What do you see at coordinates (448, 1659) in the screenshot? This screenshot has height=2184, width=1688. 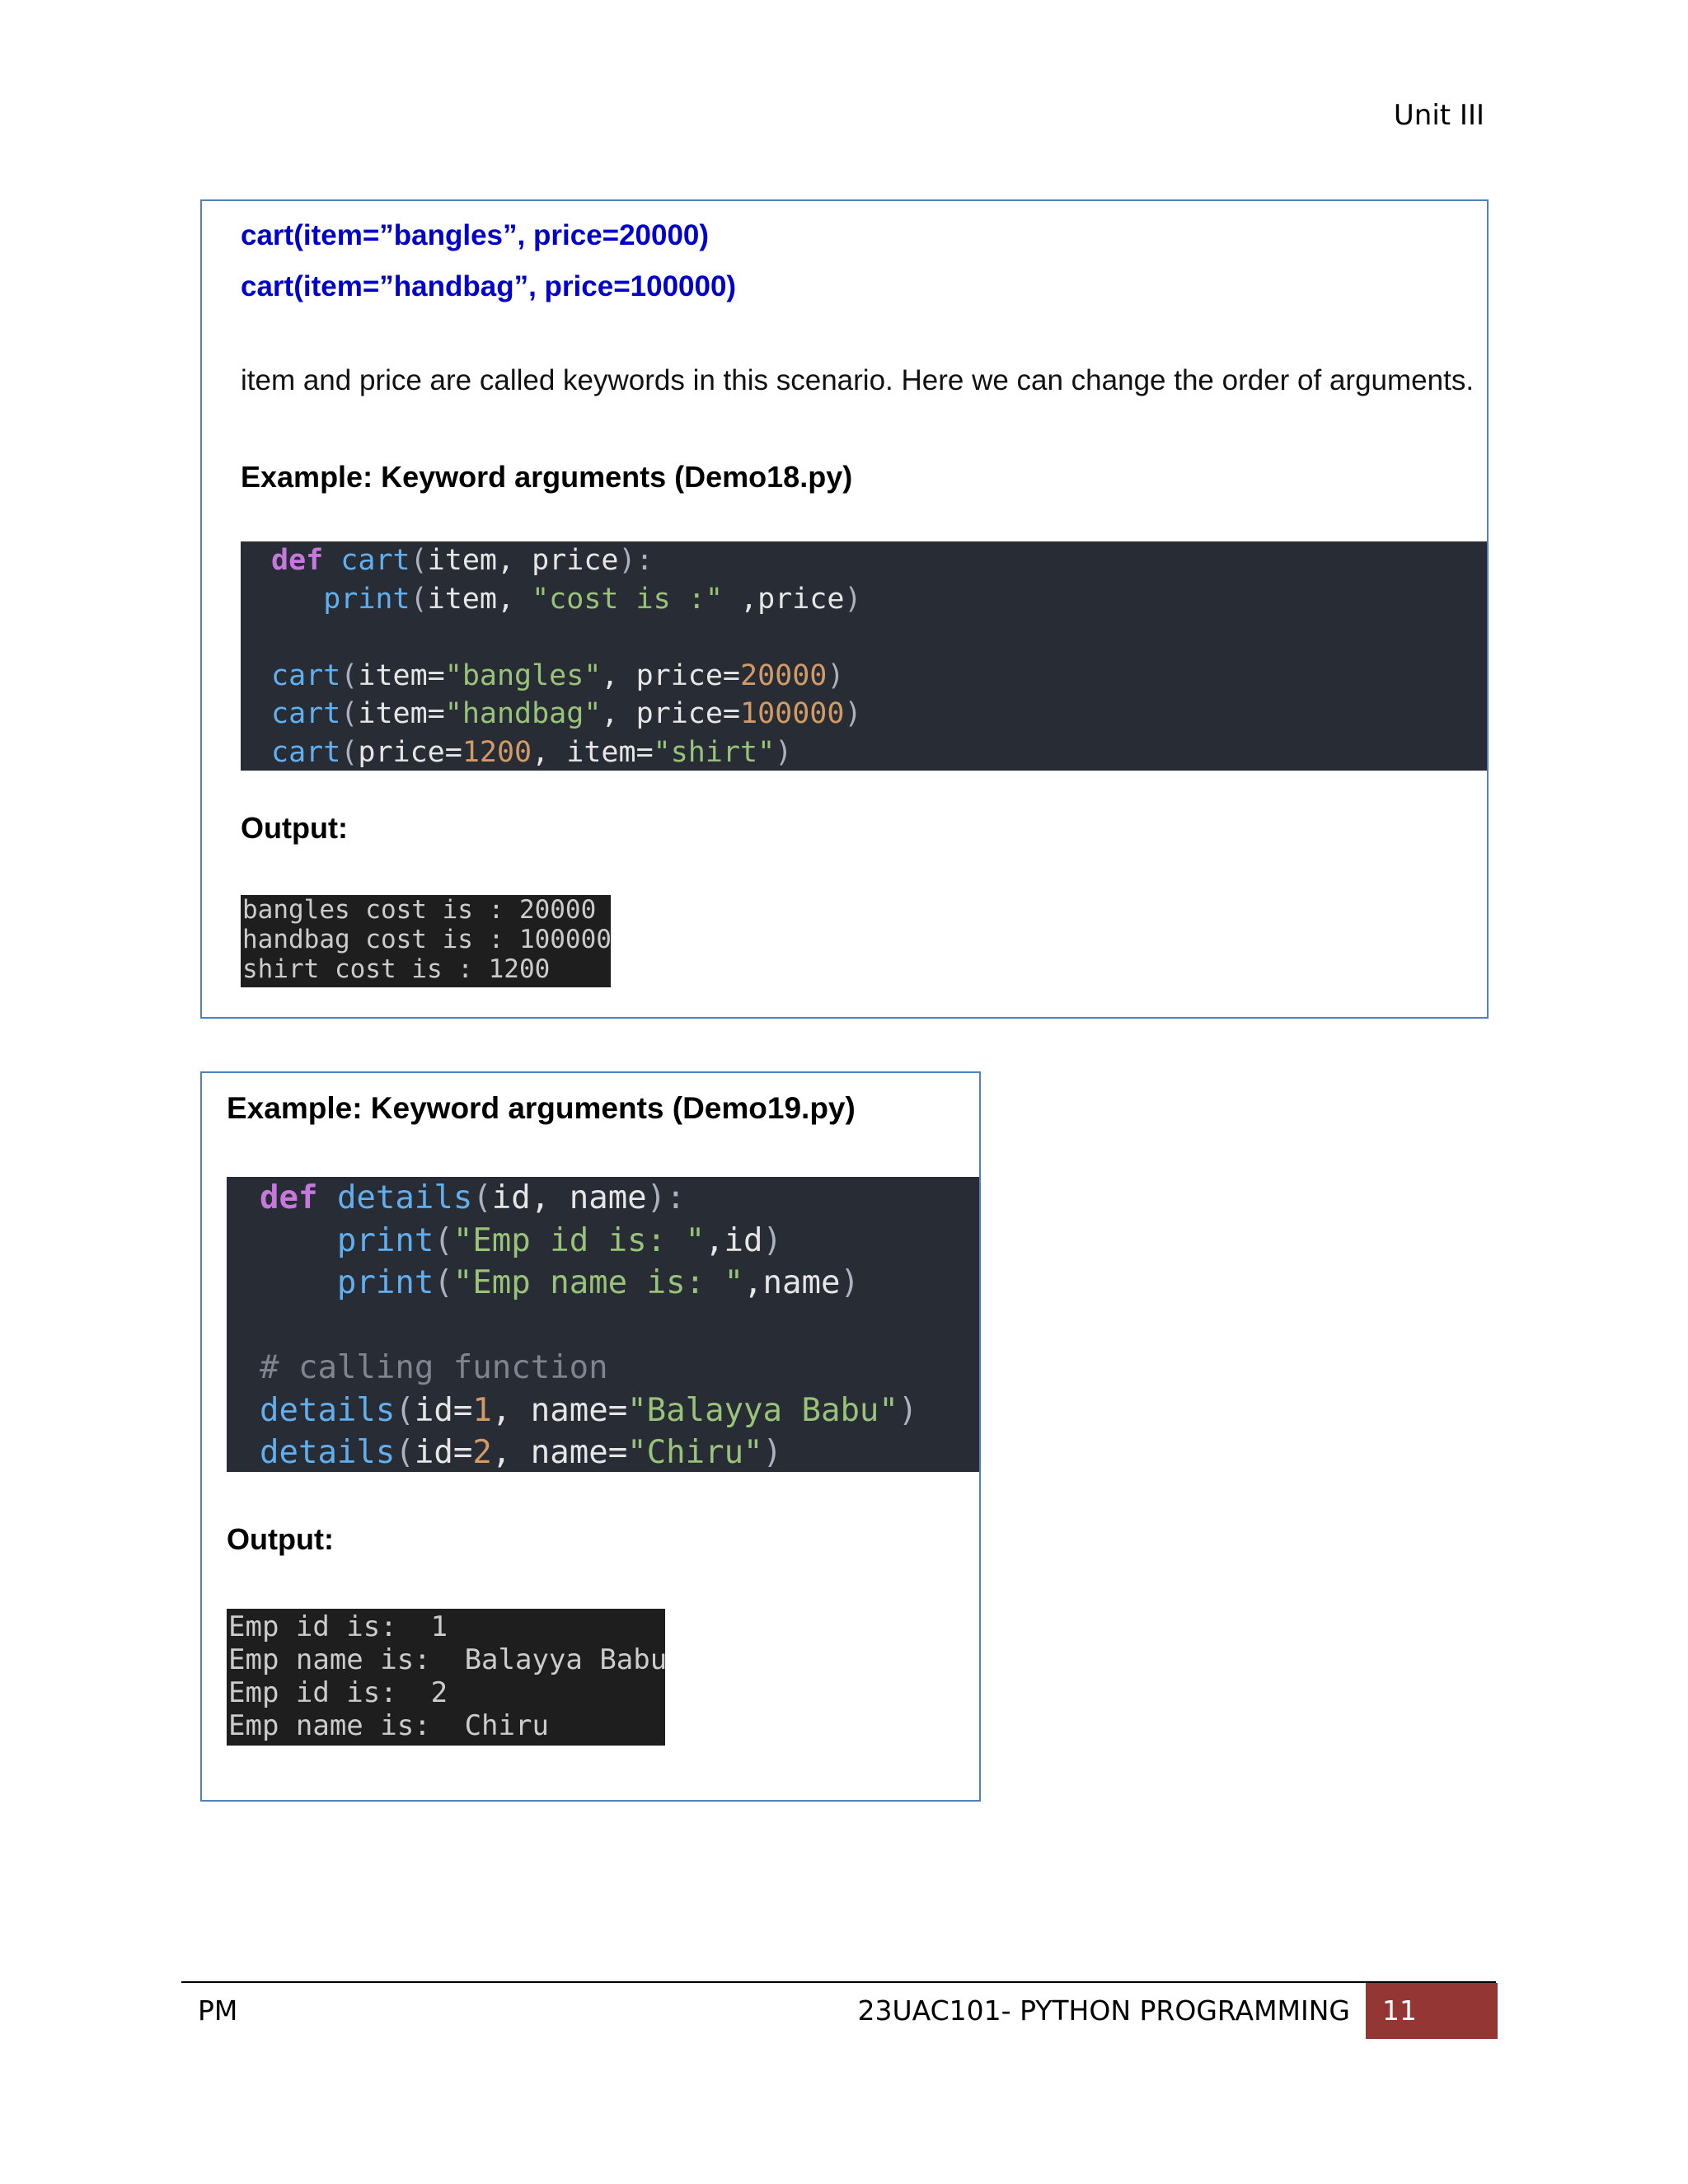 I see `output-line: Emp name is: Balayya Babu` at bounding box center [448, 1659].